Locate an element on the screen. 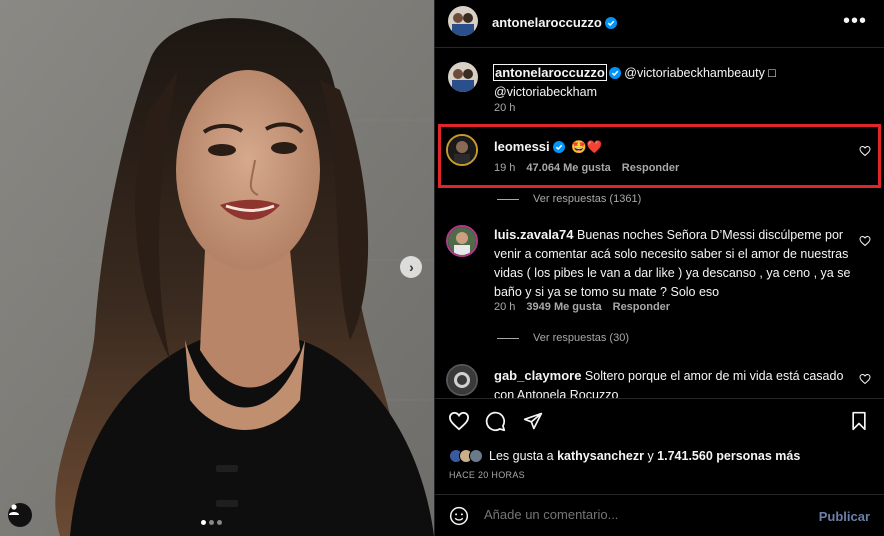  view-replies-button: Ver respuestas (30) is located at coordinates (563, 338).